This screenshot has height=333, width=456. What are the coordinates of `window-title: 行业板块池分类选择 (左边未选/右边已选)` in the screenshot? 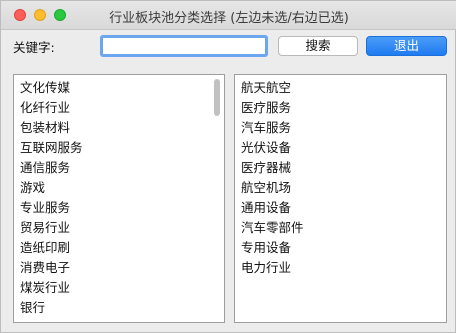 It's located at (229, 18).